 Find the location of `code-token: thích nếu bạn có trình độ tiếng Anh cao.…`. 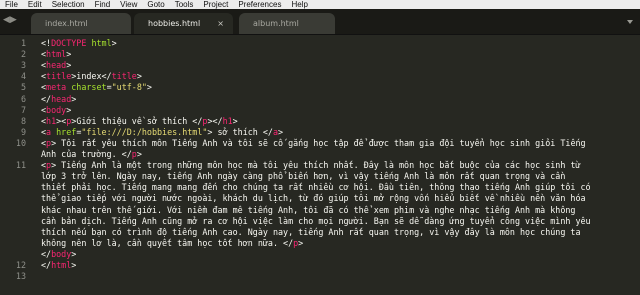

code-token: thích nếu bạn có trình độ tiếng Anh cao.… is located at coordinates (311, 231).